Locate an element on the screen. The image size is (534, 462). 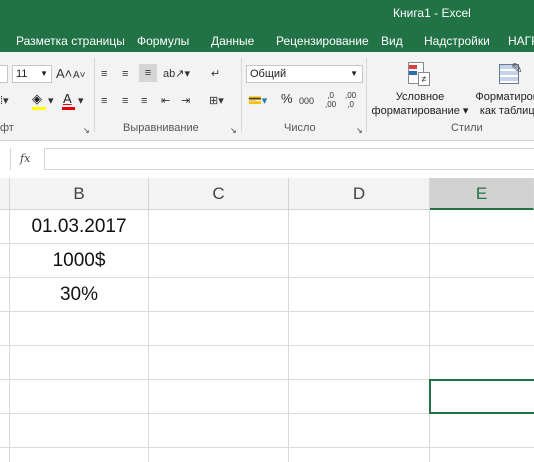
conditional-formatting-button: Условное форматирование ▾ is located at coordinates (420, 104).